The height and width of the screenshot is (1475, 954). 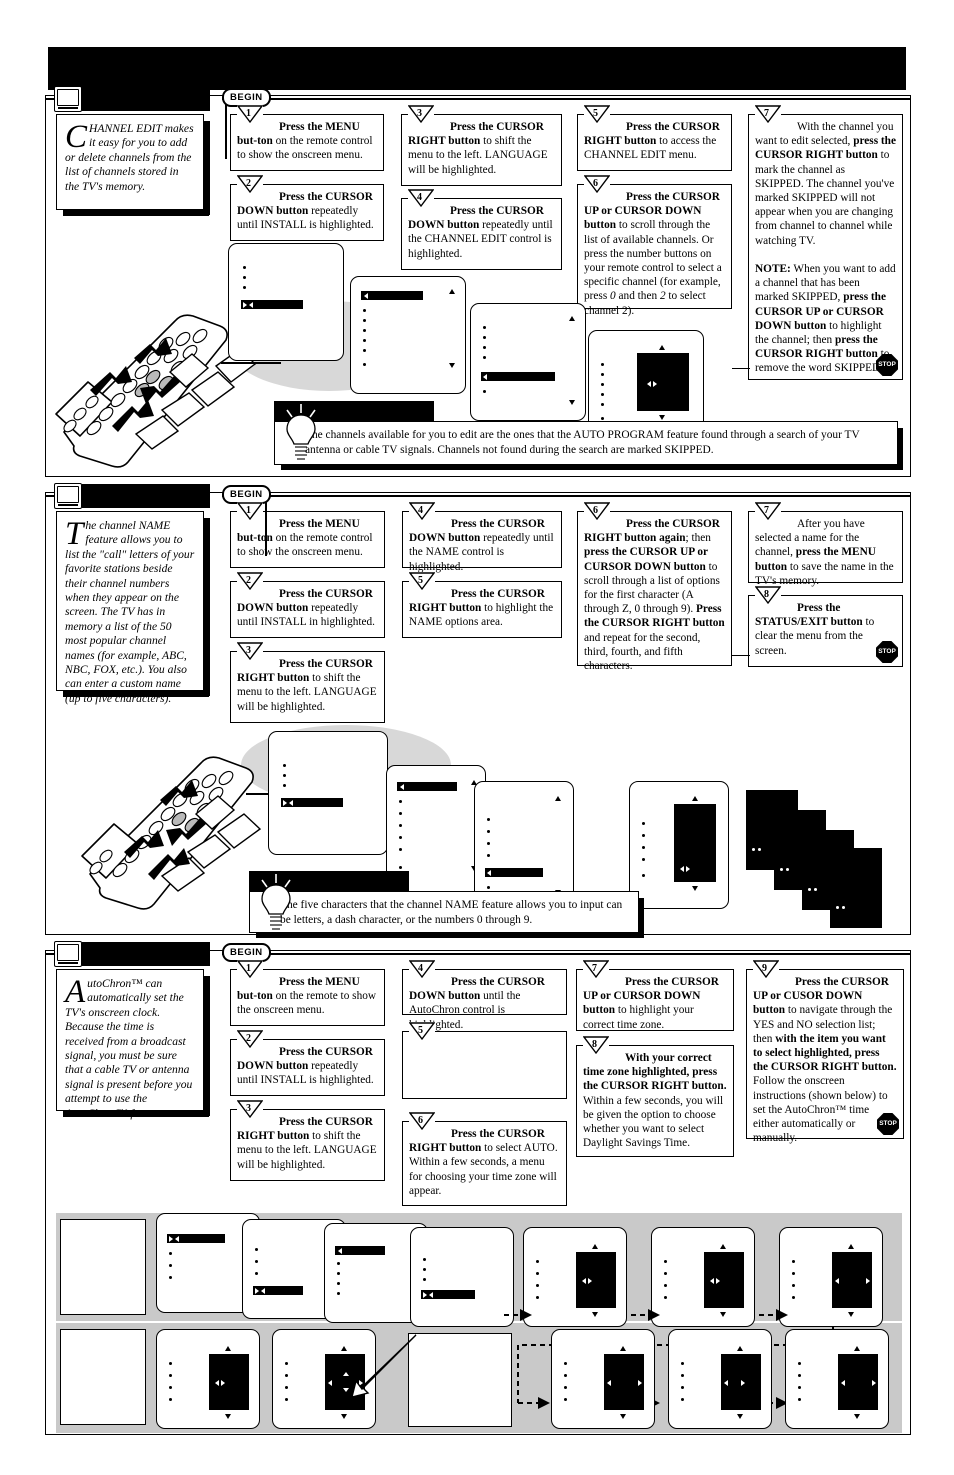 What do you see at coordinates (852, 886) in the screenshot?
I see `up-arrow-pointer-icon` at bounding box center [852, 886].